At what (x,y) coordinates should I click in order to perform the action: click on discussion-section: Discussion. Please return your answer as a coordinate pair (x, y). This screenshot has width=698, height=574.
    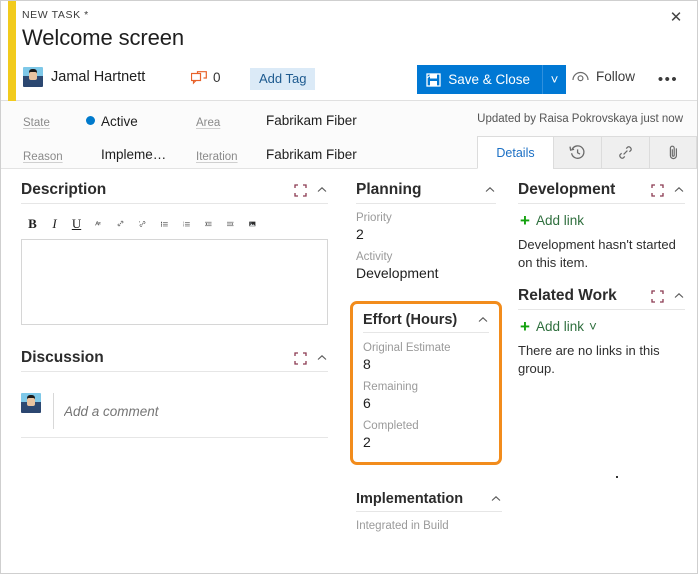
    Looking at the image, I should click on (174, 393).